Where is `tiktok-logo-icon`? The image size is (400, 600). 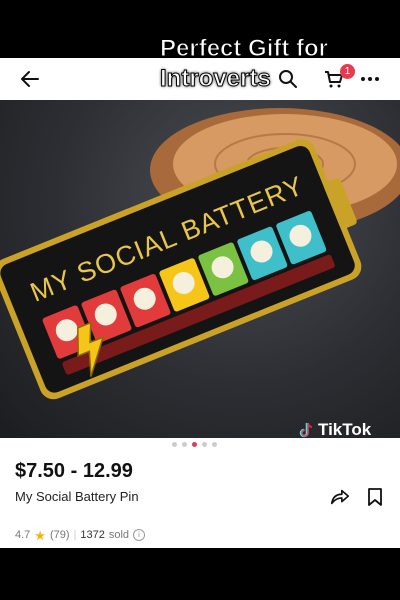 tiktok-logo-icon is located at coordinates (306, 430).